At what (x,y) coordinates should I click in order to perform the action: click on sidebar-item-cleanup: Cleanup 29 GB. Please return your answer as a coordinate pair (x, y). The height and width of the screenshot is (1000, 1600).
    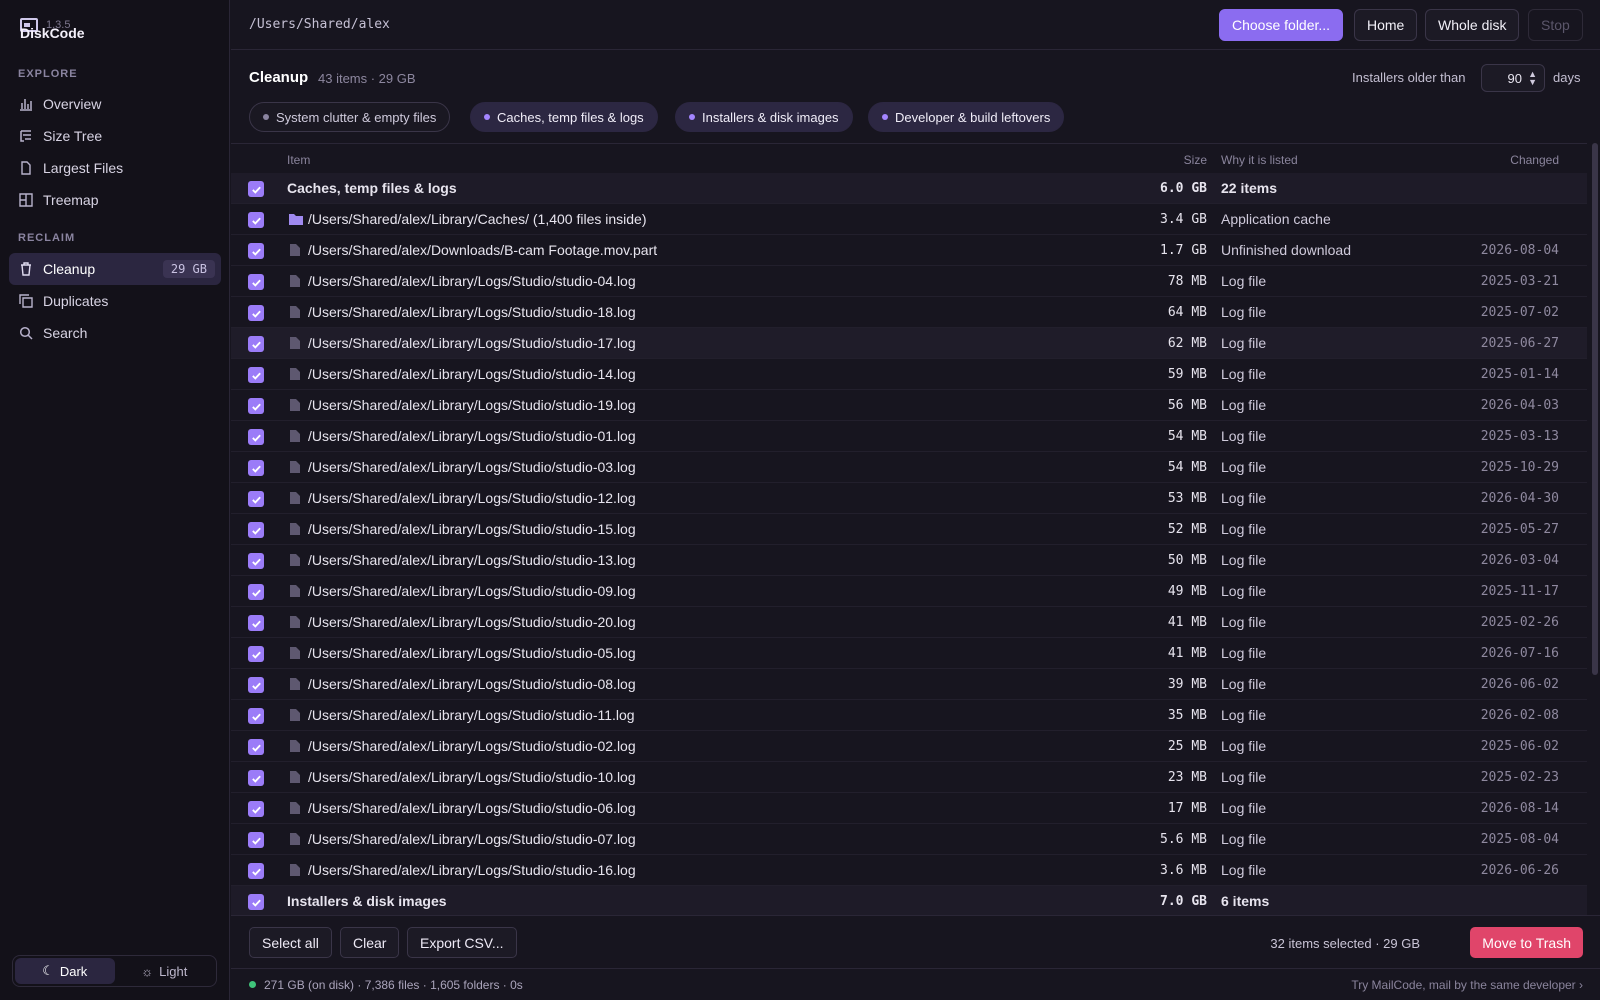
    Looking at the image, I should click on (115, 269).